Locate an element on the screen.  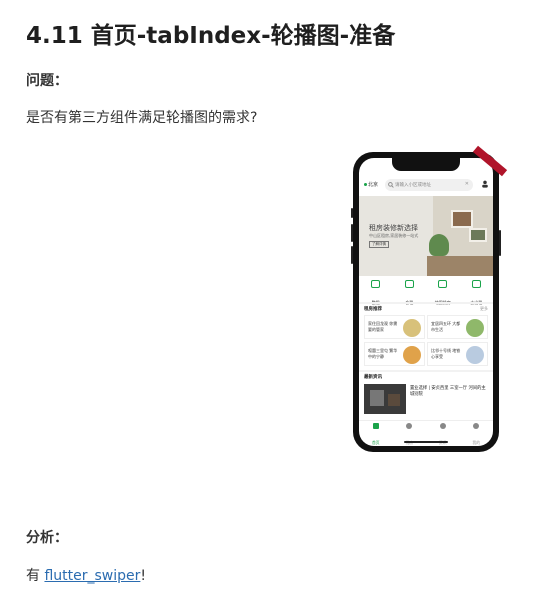
recommend-title: 租房推荐 is located at coordinates (373, 309).